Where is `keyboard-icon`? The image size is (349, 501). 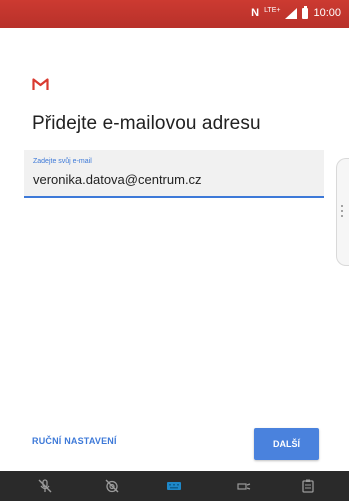
keyboard-icon is located at coordinates (174, 486).